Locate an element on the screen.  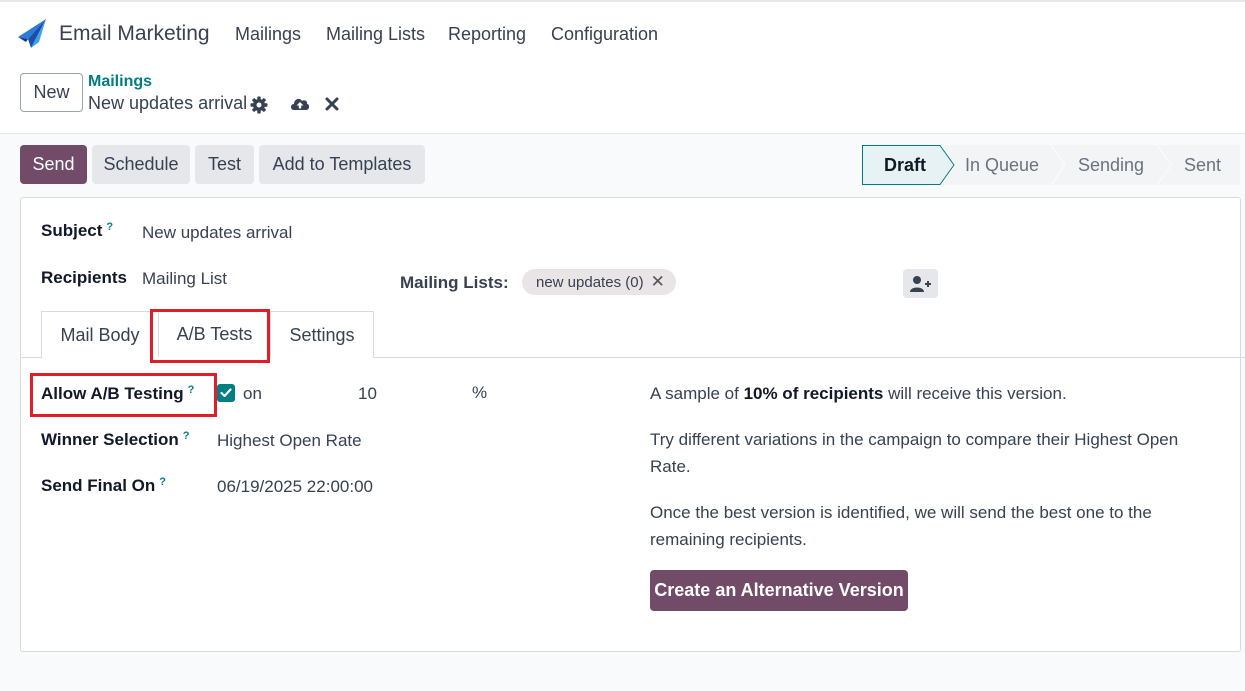
send-button: Send is located at coordinates (53, 164).